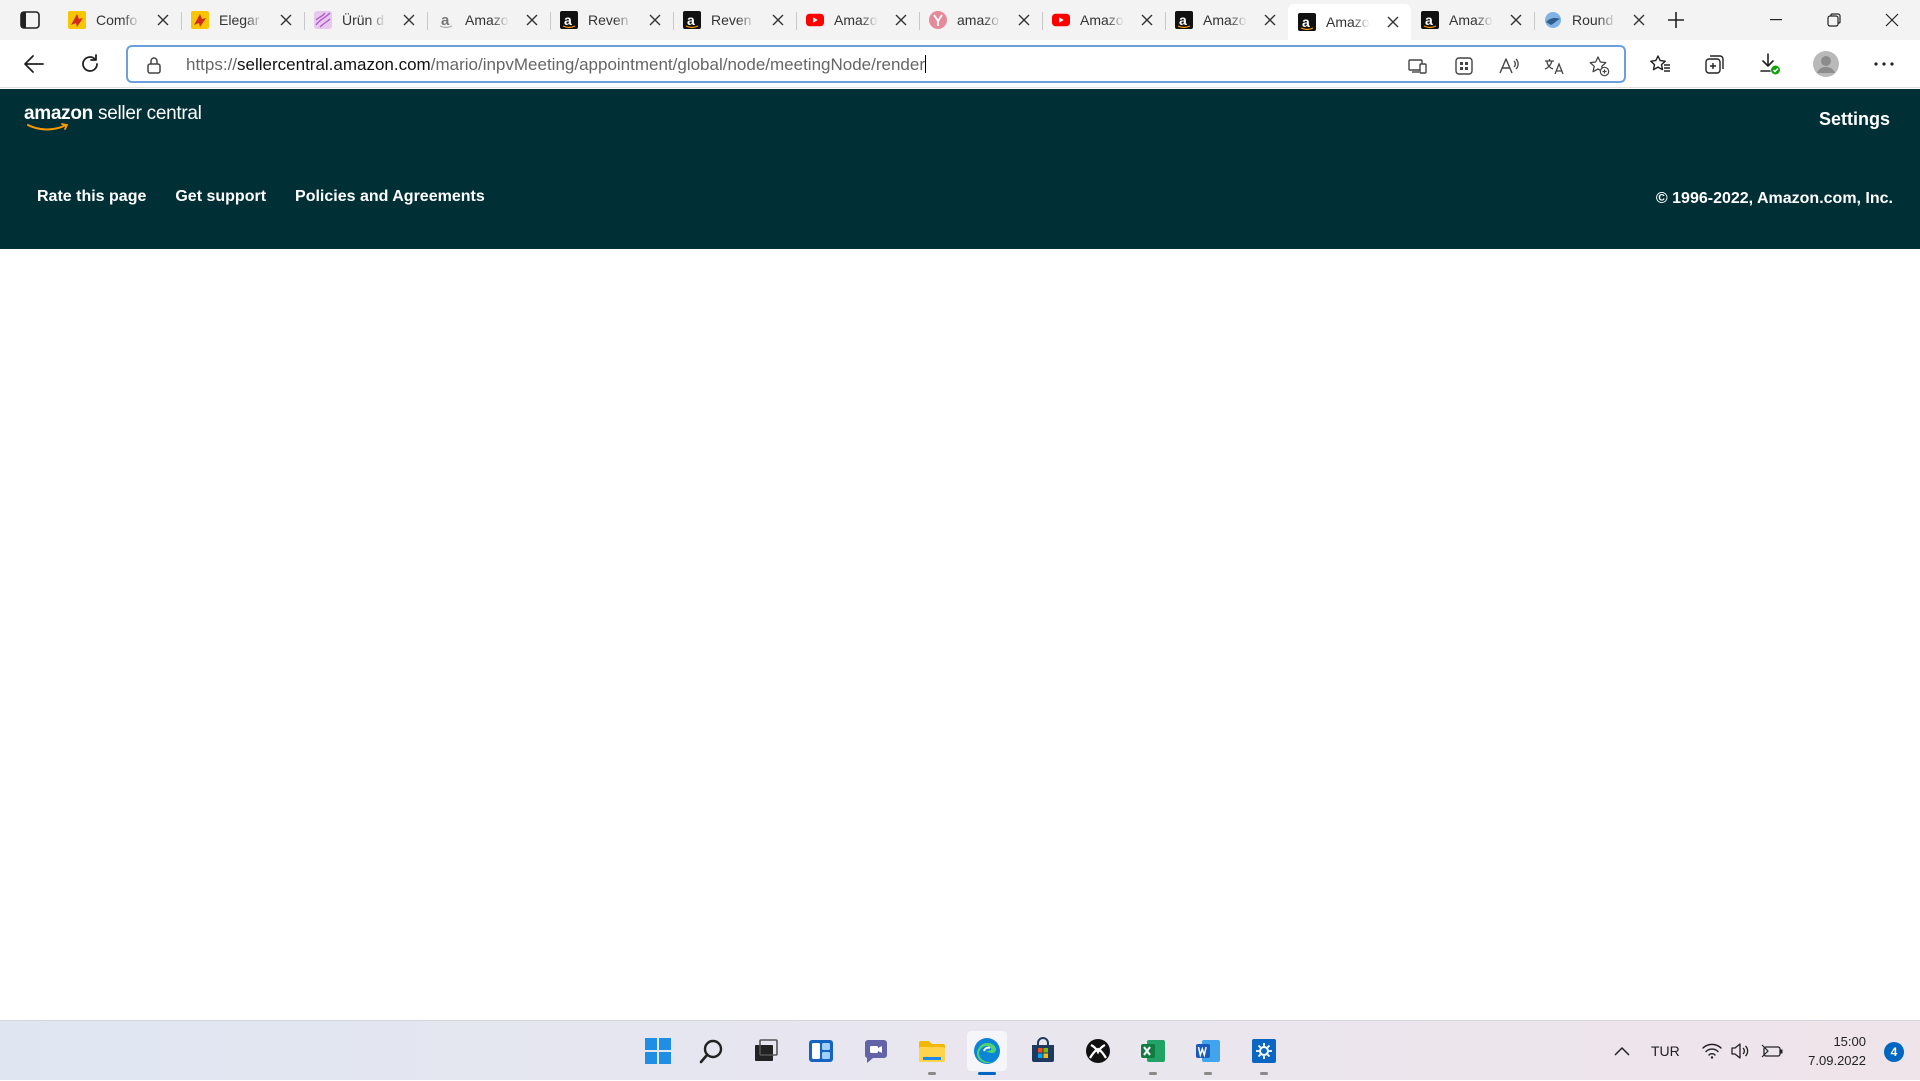 The image size is (1920, 1081). Describe the element at coordinates (1772, 1051) in the screenshot. I see `battery-icon` at that location.